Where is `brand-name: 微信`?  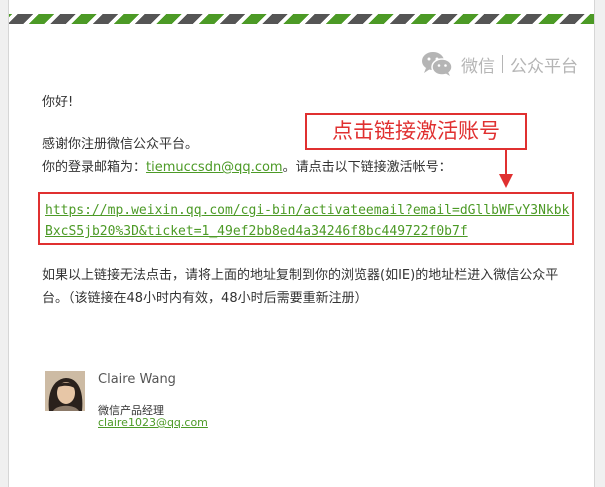
brand-name: 微信 is located at coordinates (478, 66).